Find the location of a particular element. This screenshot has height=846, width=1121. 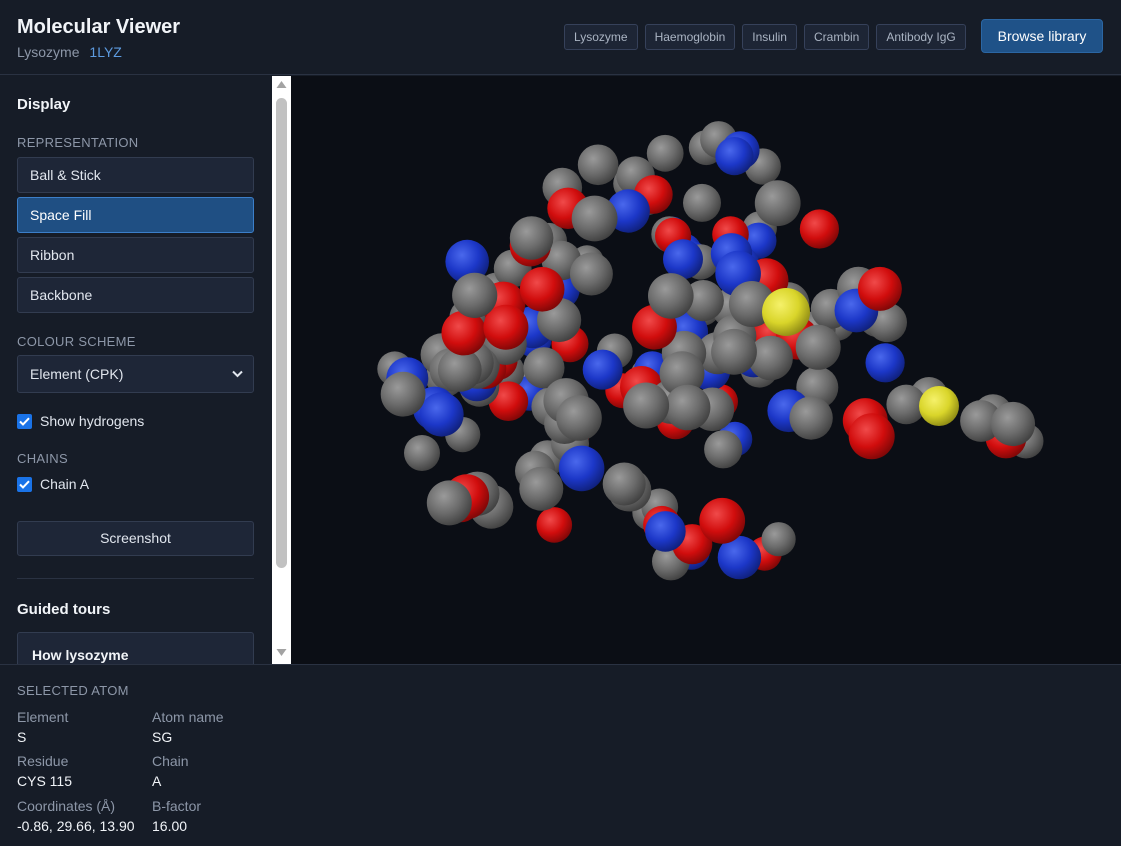

coordinates-value: -0.86, 29.66, 13.90 is located at coordinates (76, 826).